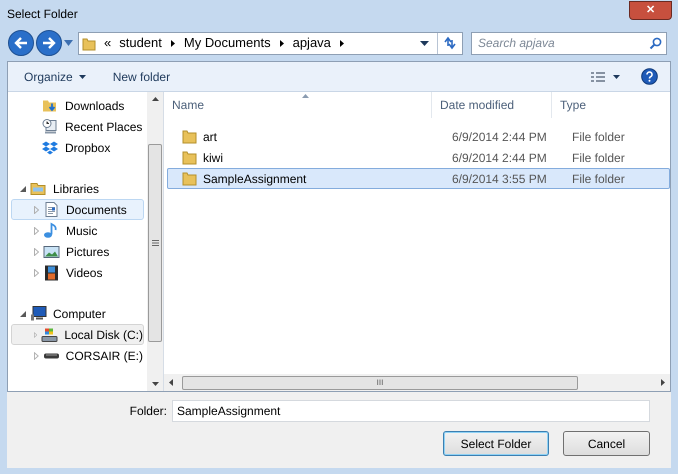 The image size is (678, 474). I want to click on cancel-button: Cancel, so click(606, 443).